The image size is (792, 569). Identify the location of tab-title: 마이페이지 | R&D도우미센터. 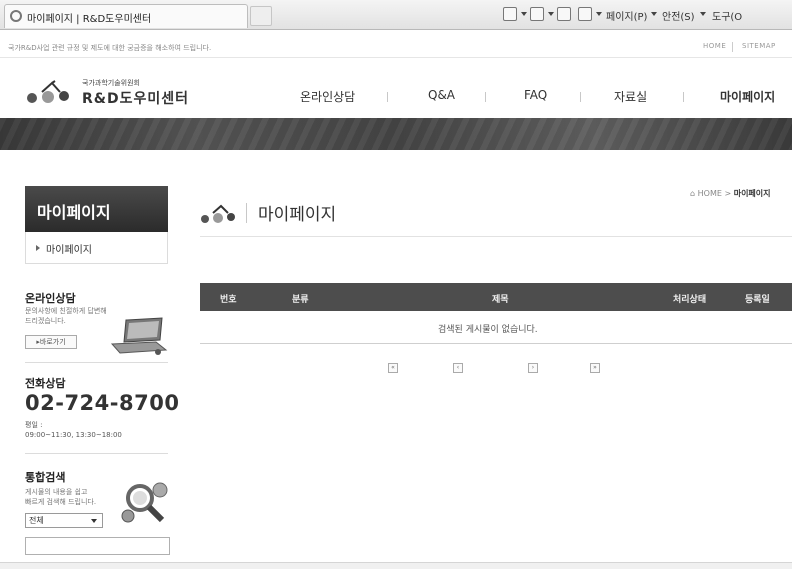
(89, 19).